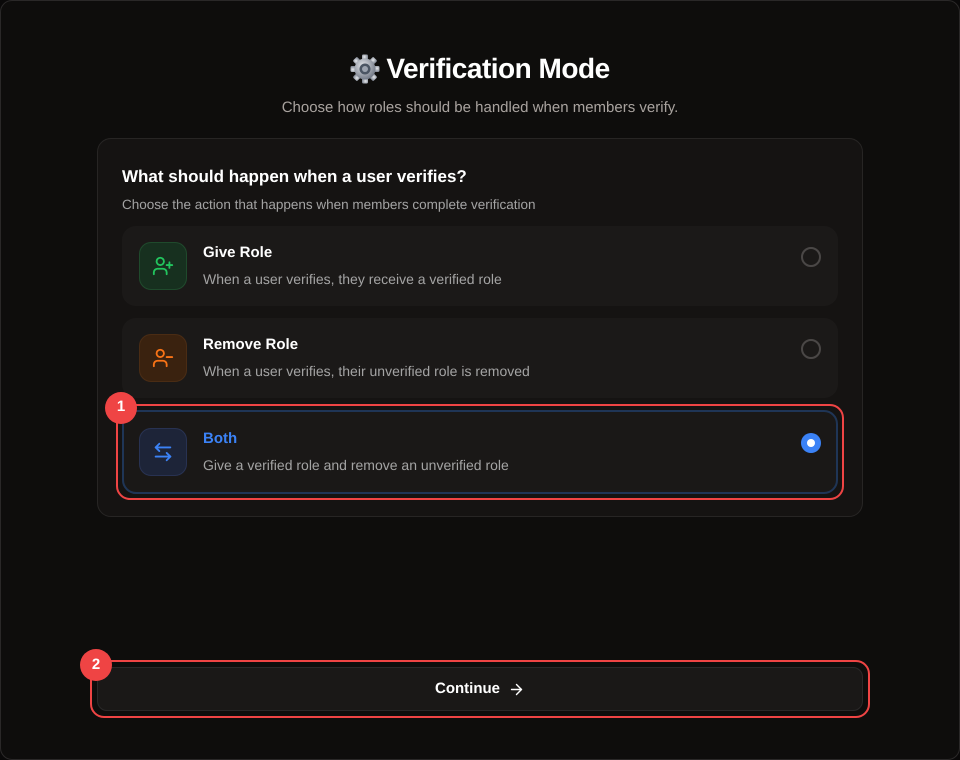 The image size is (960, 760). Describe the element at coordinates (356, 465) in the screenshot. I see `option-description: Give a verified role and remove an unverified role` at that location.